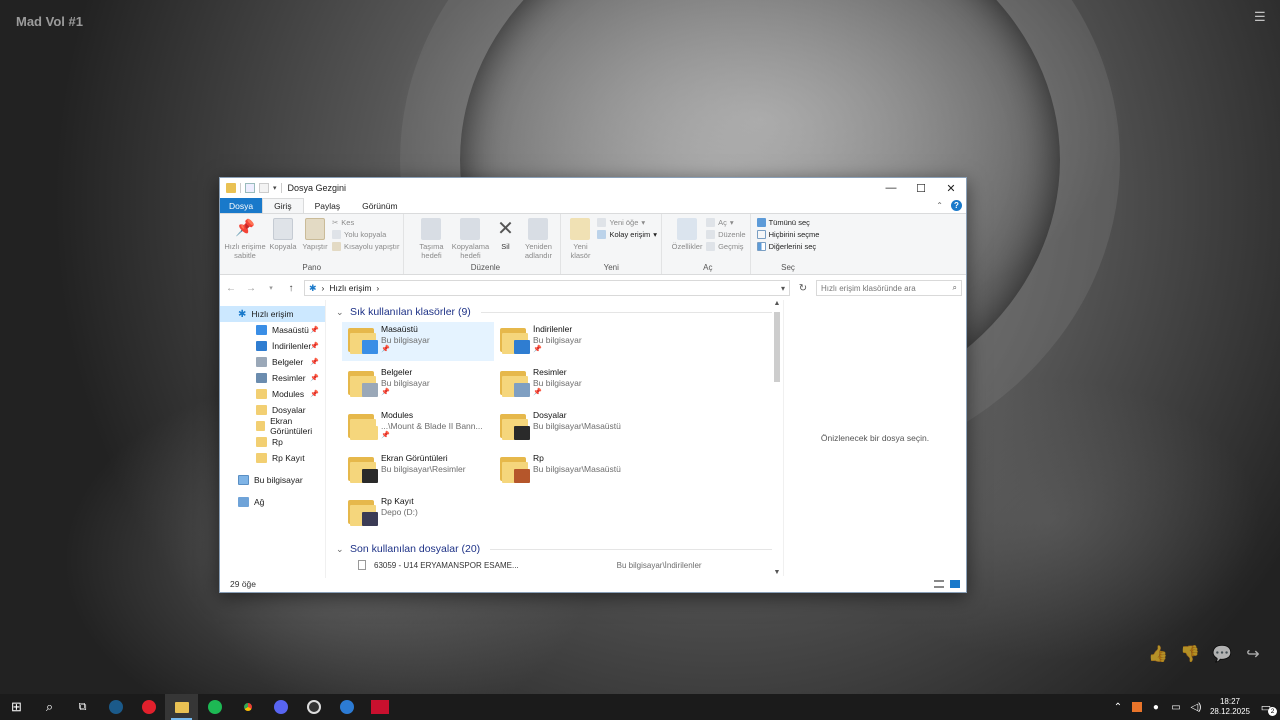 This screenshot has height=720, width=1280. What do you see at coordinates (939, 205) in the screenshot?
I see `collapse-ribbon-icon: ⌃` at bounding box center [939, 205].